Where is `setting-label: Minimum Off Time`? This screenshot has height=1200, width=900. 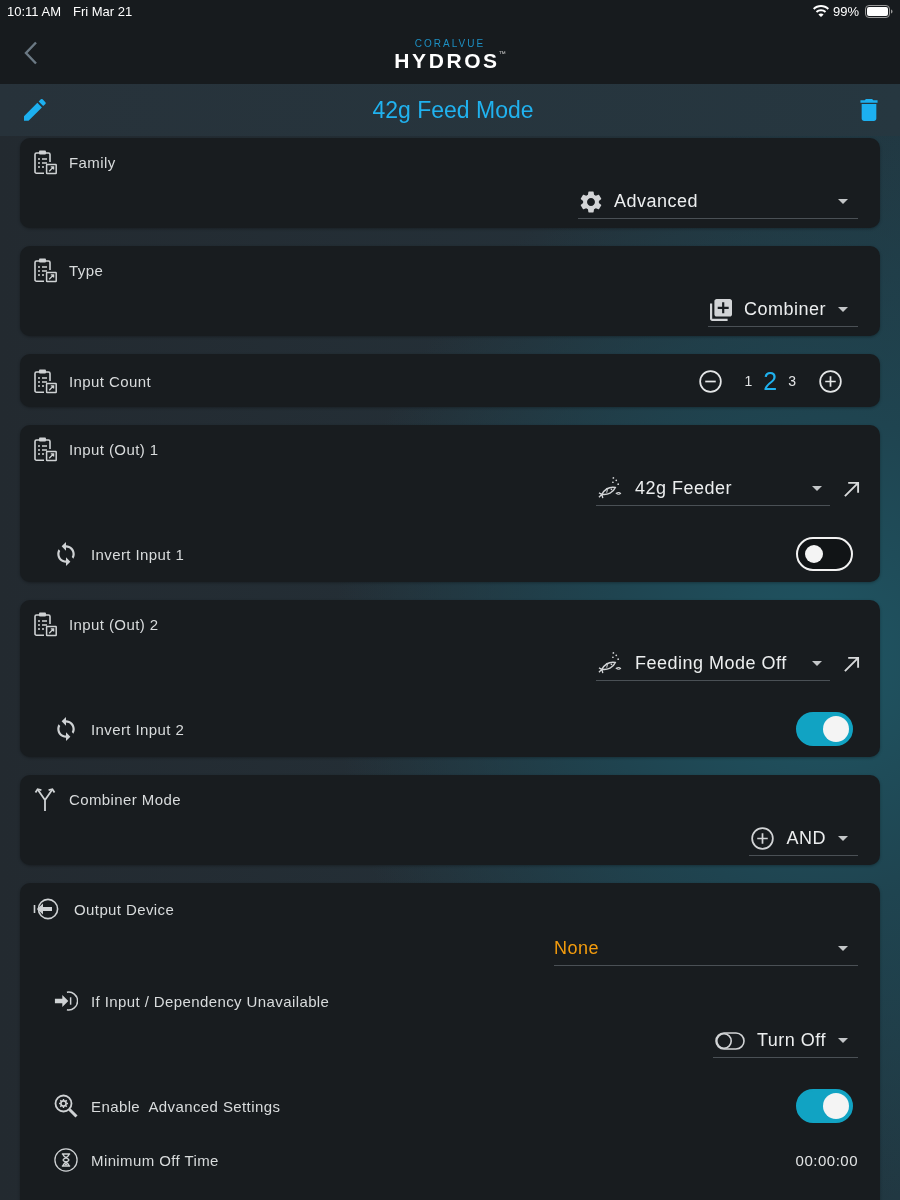
setting-label: Minimum Off Time is located at coordinates (155, 1160).